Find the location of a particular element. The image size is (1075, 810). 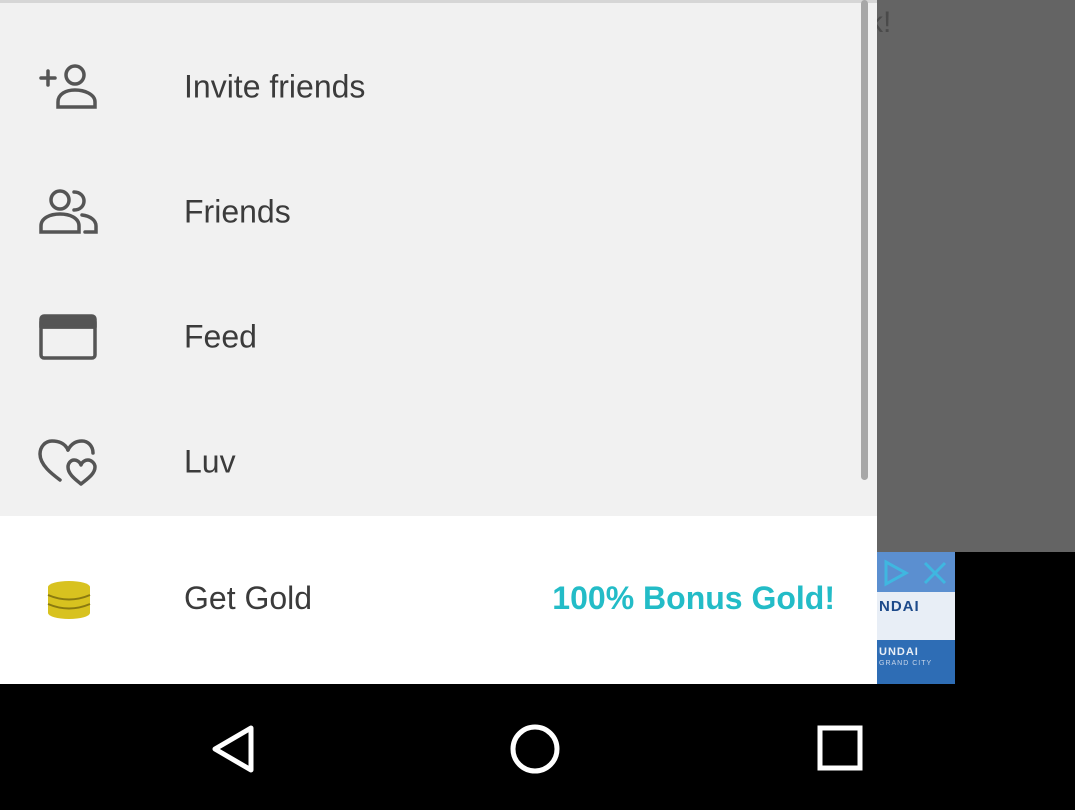

menu-item-label: Friends is located at coordinates (237, 211).